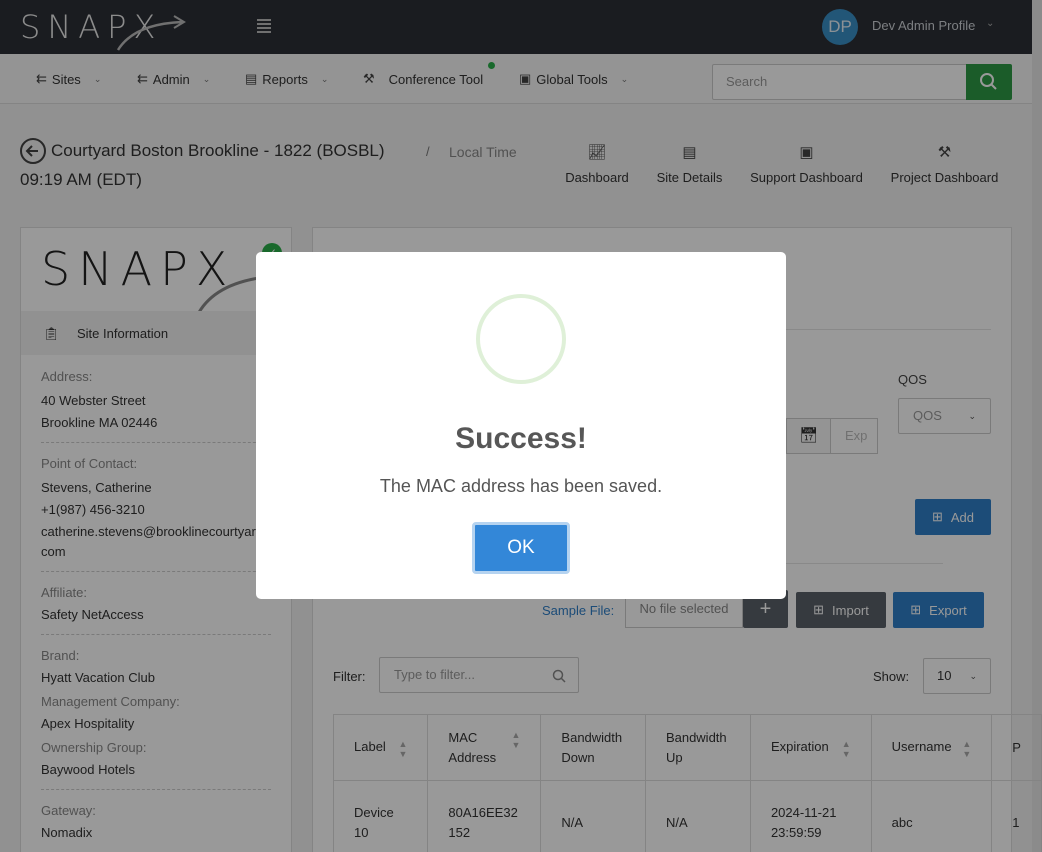 The width and height of the screenshot is (1042, 852). Describe the element at coordinates (521, 438) in the screenshot. I see `dialog-title: Success!` at that location.